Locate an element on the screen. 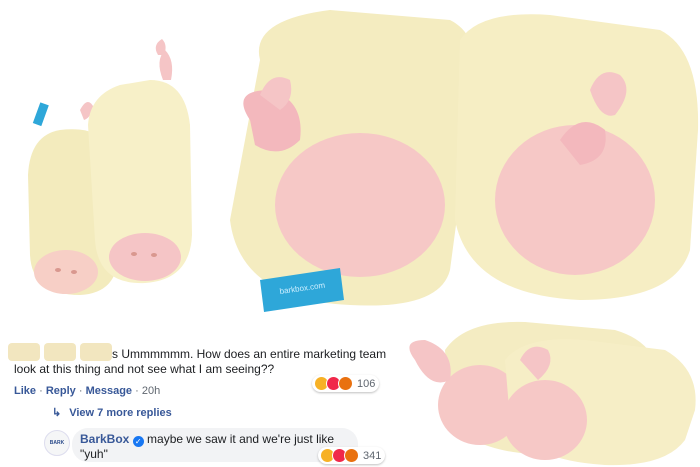 Image resolution: width=700 pixels, height=467 pixels. like-link: Like is located at coordinates (25, 391).